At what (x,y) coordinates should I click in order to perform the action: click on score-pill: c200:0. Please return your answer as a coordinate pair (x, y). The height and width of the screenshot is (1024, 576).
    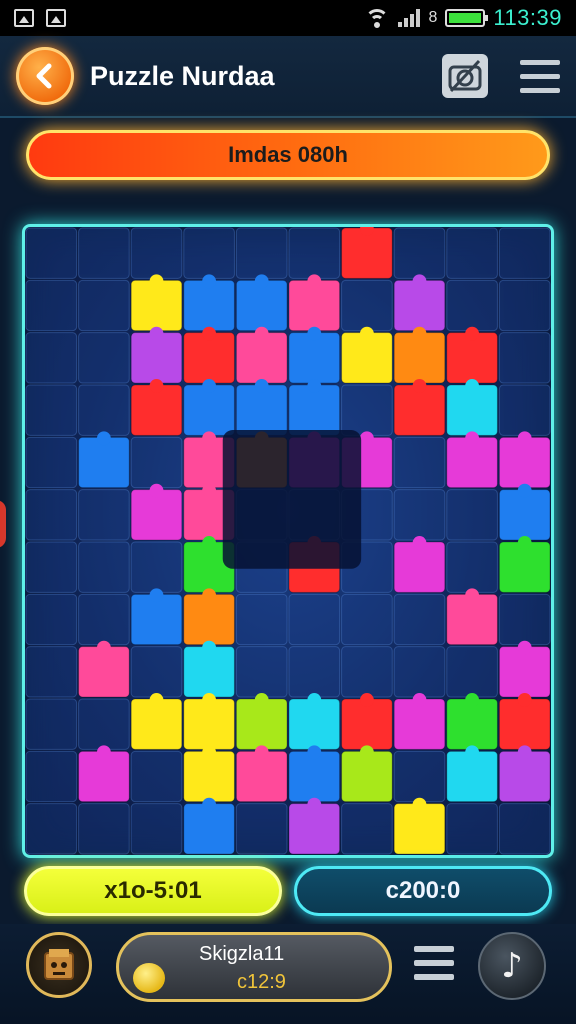
    Looking at the image, I should click on (423, 891).